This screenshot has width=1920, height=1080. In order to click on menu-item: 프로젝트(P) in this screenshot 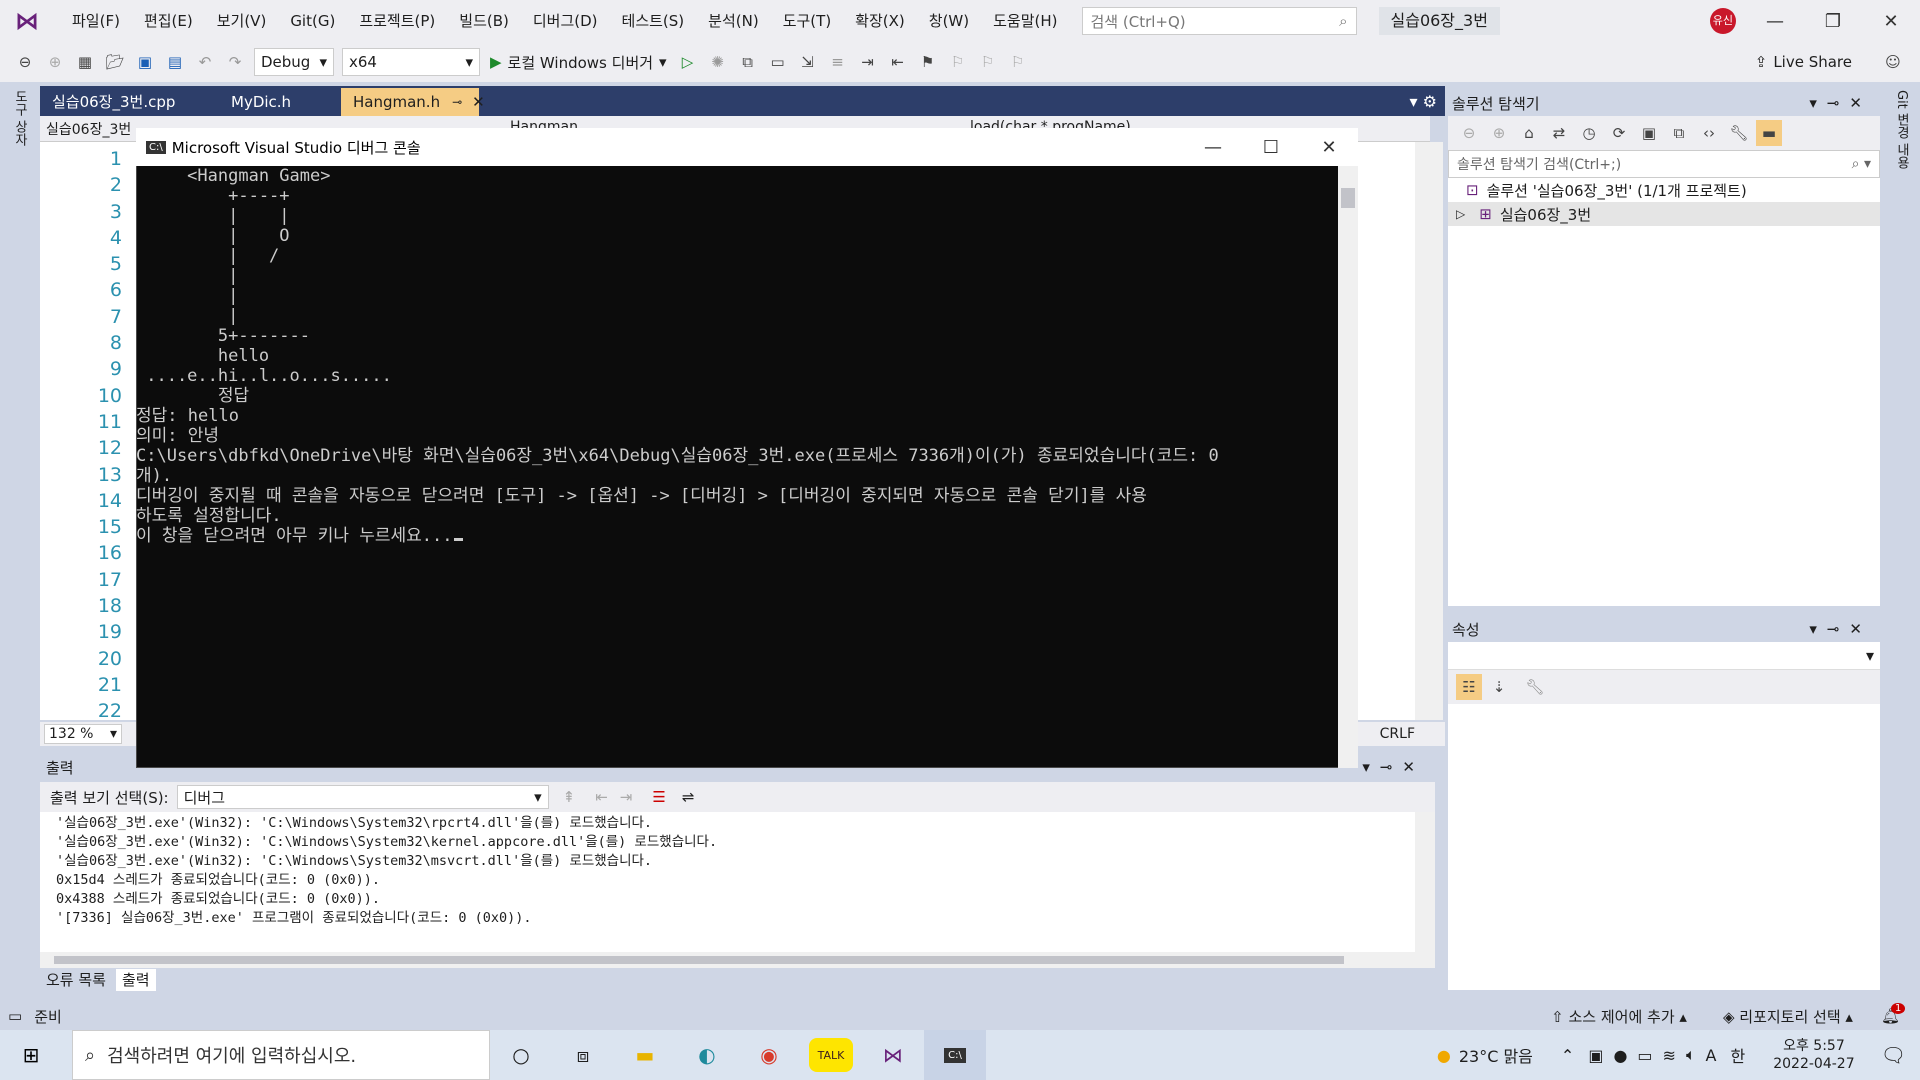, I will do `click(397, 21)`.